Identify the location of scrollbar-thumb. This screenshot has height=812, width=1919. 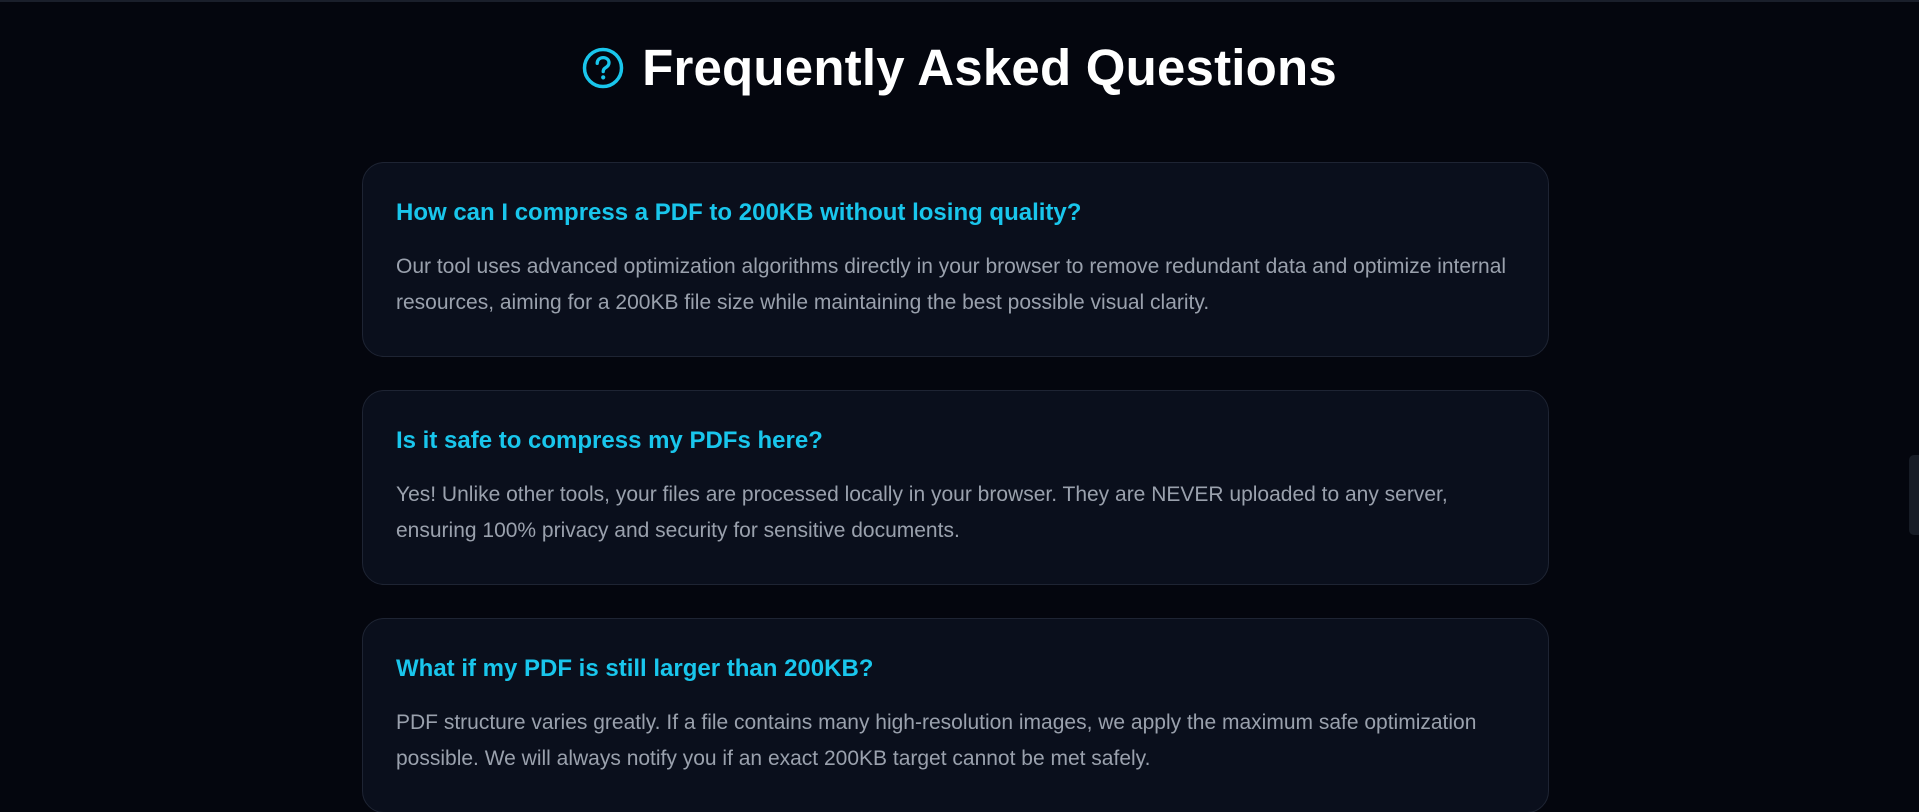
(1914, 495).